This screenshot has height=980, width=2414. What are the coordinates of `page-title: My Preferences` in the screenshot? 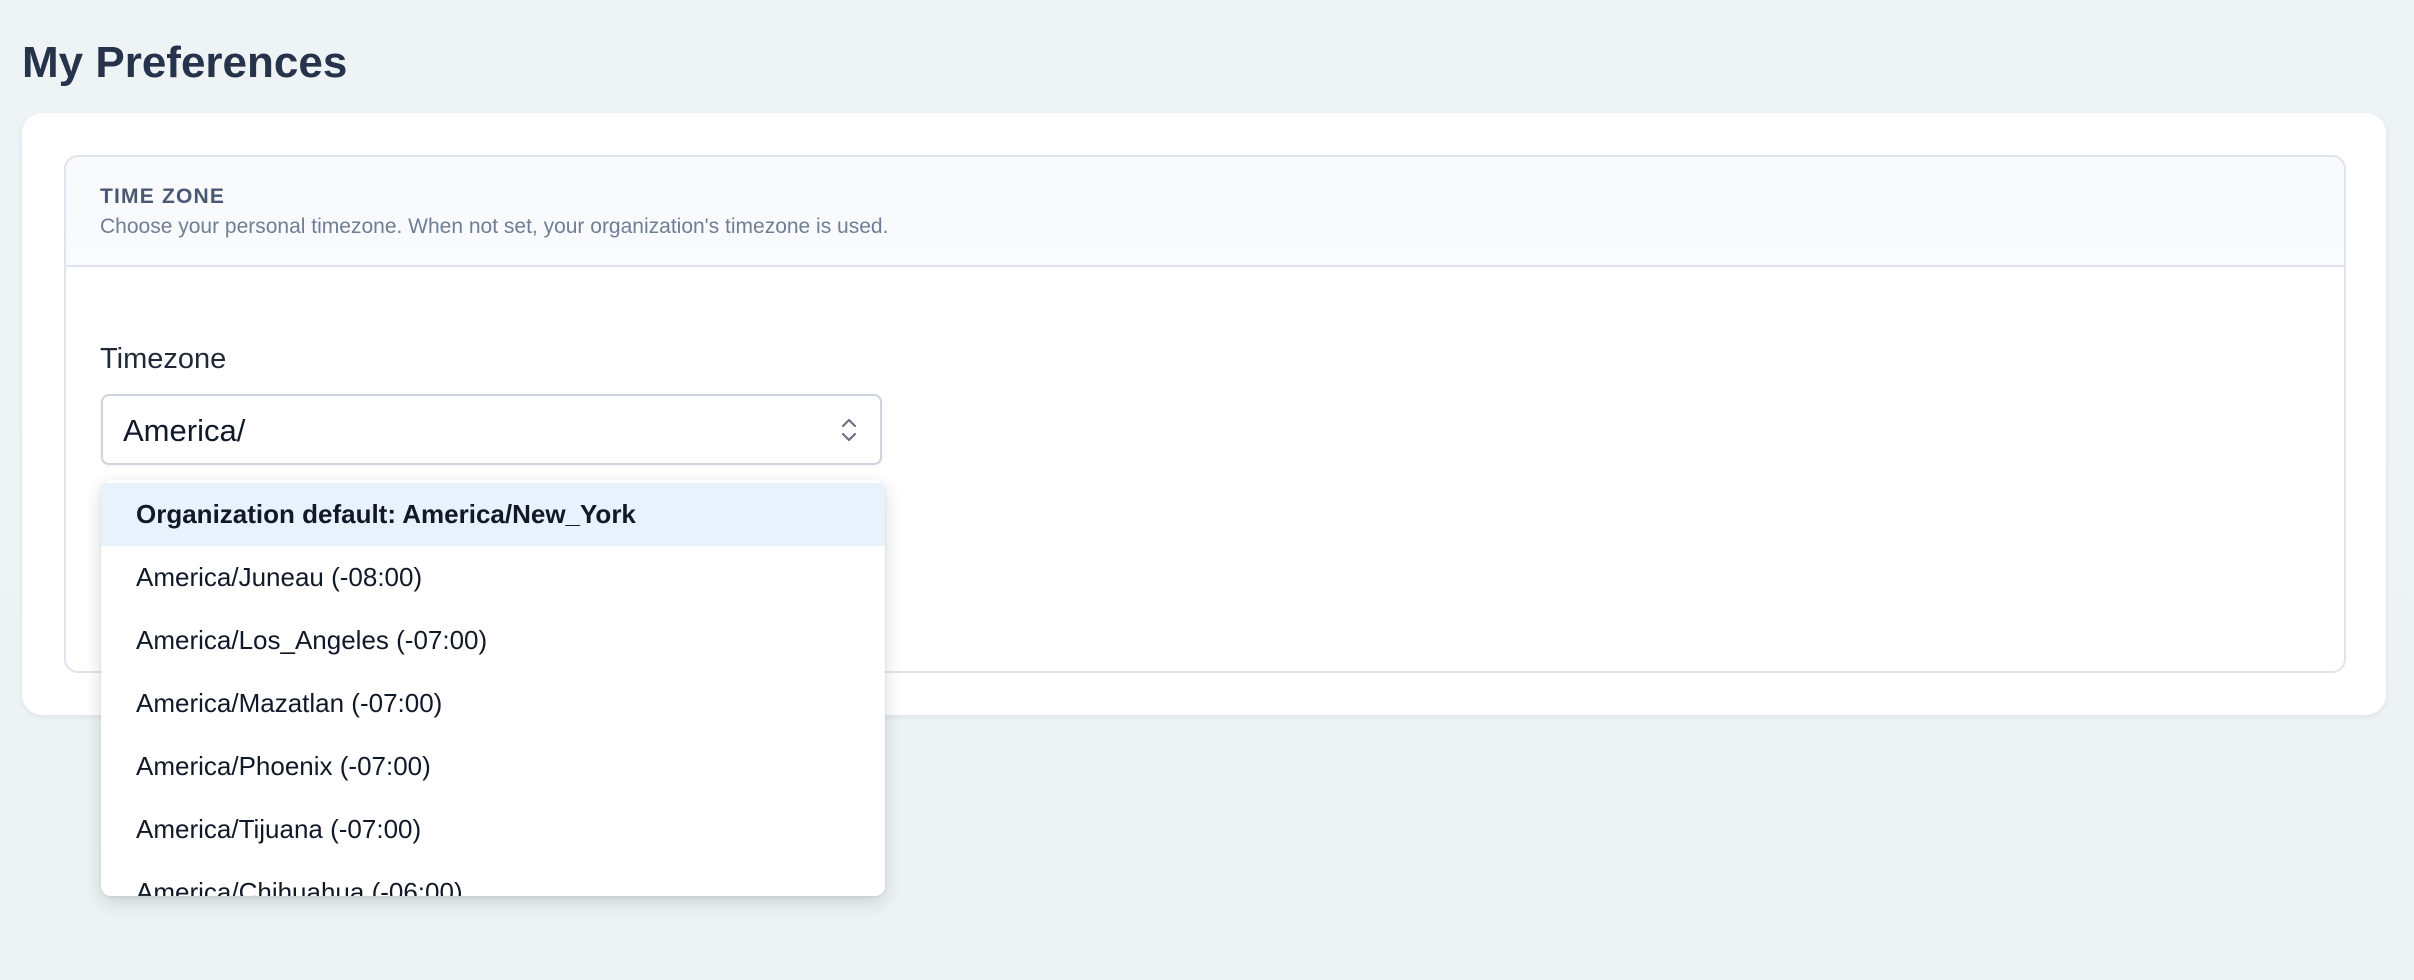 It's located at (185, 62).